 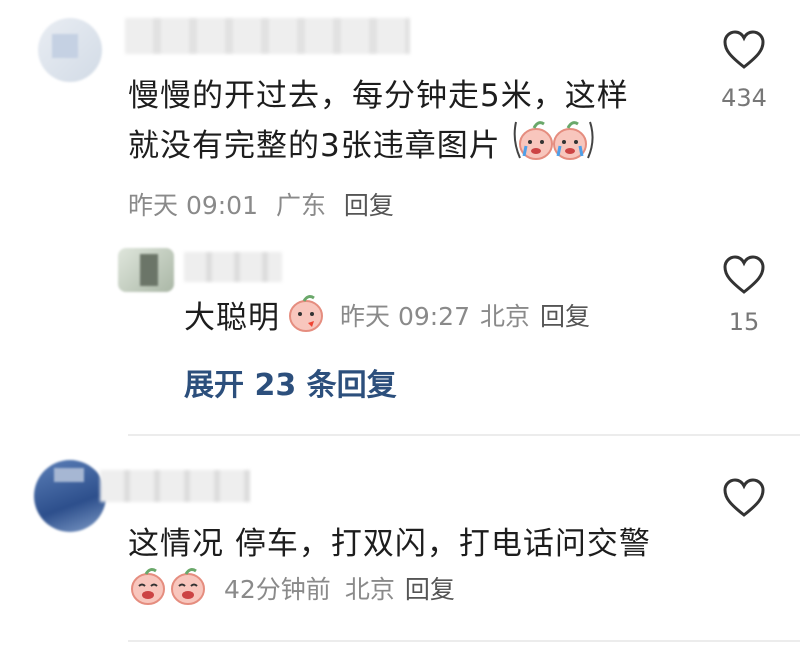 What do you see at coordinates (505, 316) in the screenshot?
I see `reply-location: 北京` at bounding box center [505, 316].